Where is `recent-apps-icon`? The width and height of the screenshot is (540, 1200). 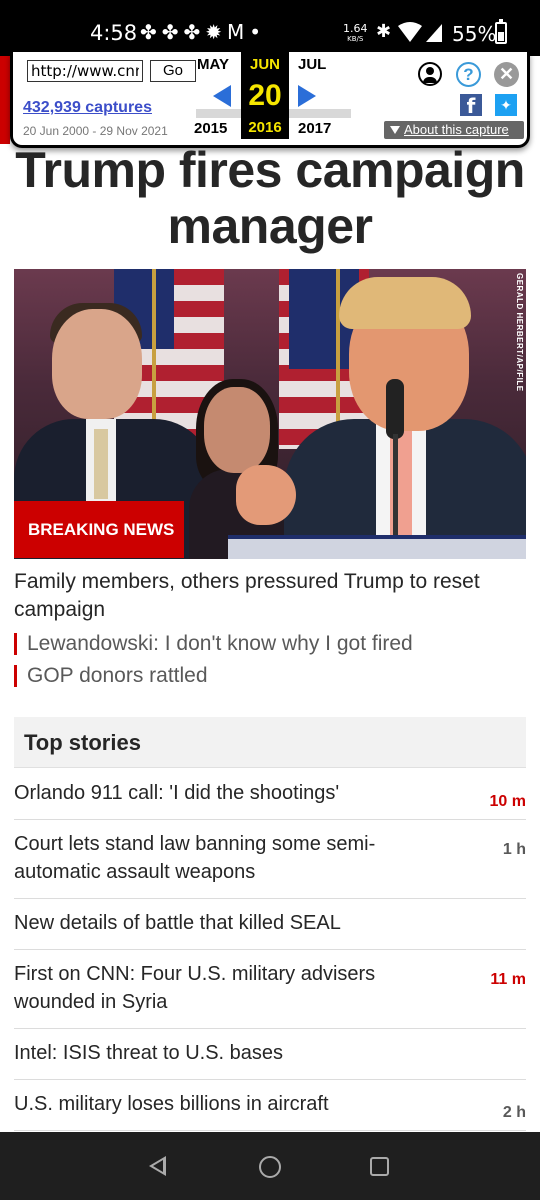 recent-apps-icon is located at coordinates (379, 1166).